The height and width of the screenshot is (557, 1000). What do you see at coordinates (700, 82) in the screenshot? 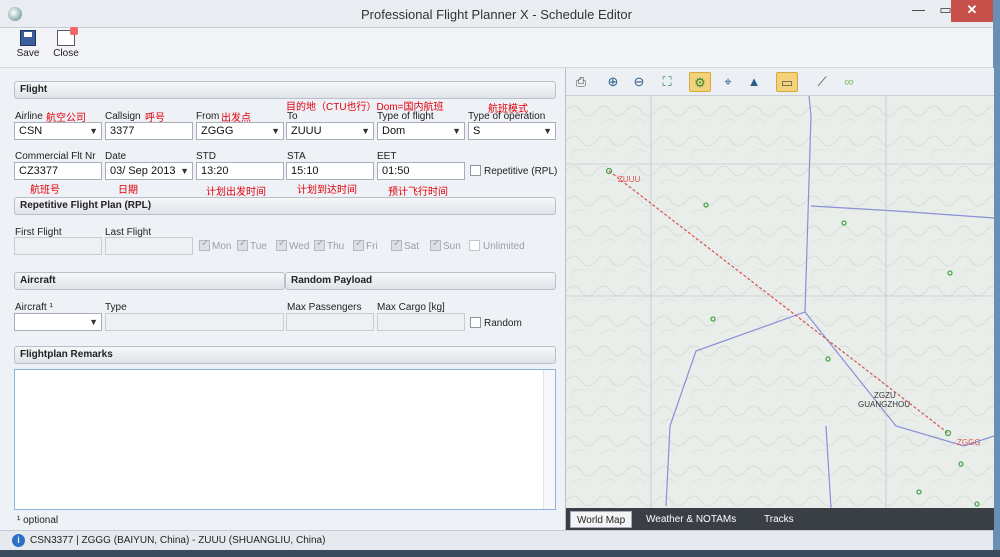
I see `settings-gear-icon: ⚙` at bounding box center [700, 82].